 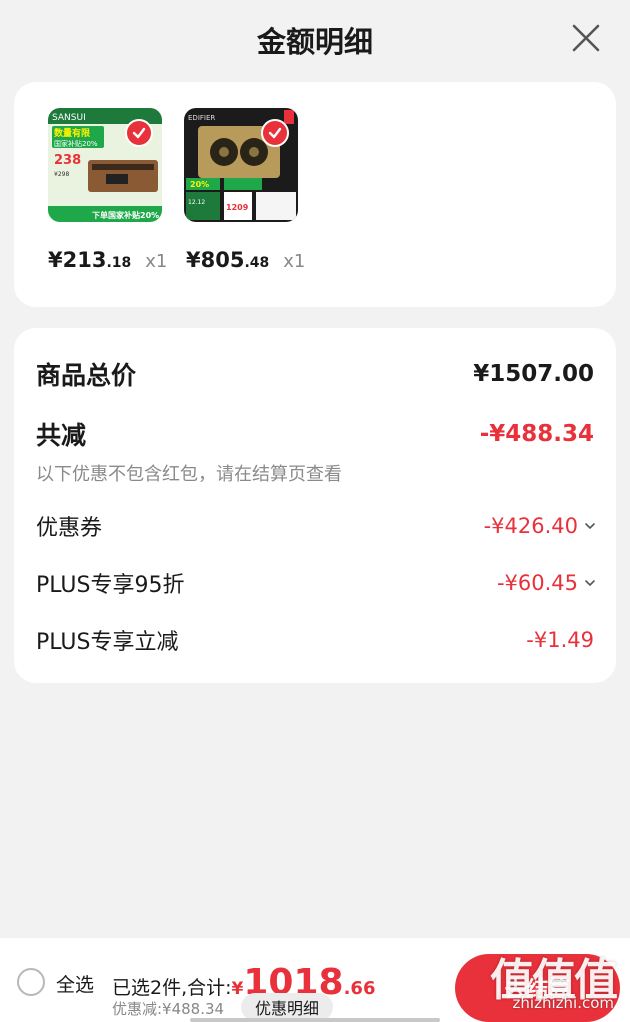 What do you see at coordinates (201, 118) in the screenshot?
I see `svg-text: EDIFIER` at bounding box center [201, 118].